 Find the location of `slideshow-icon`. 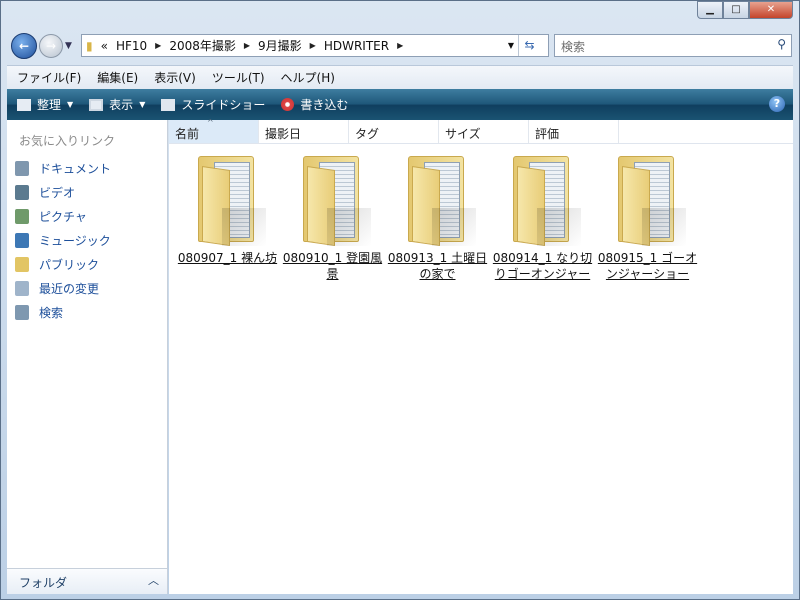

slideshow-icon is located at coordinates (168, 104).